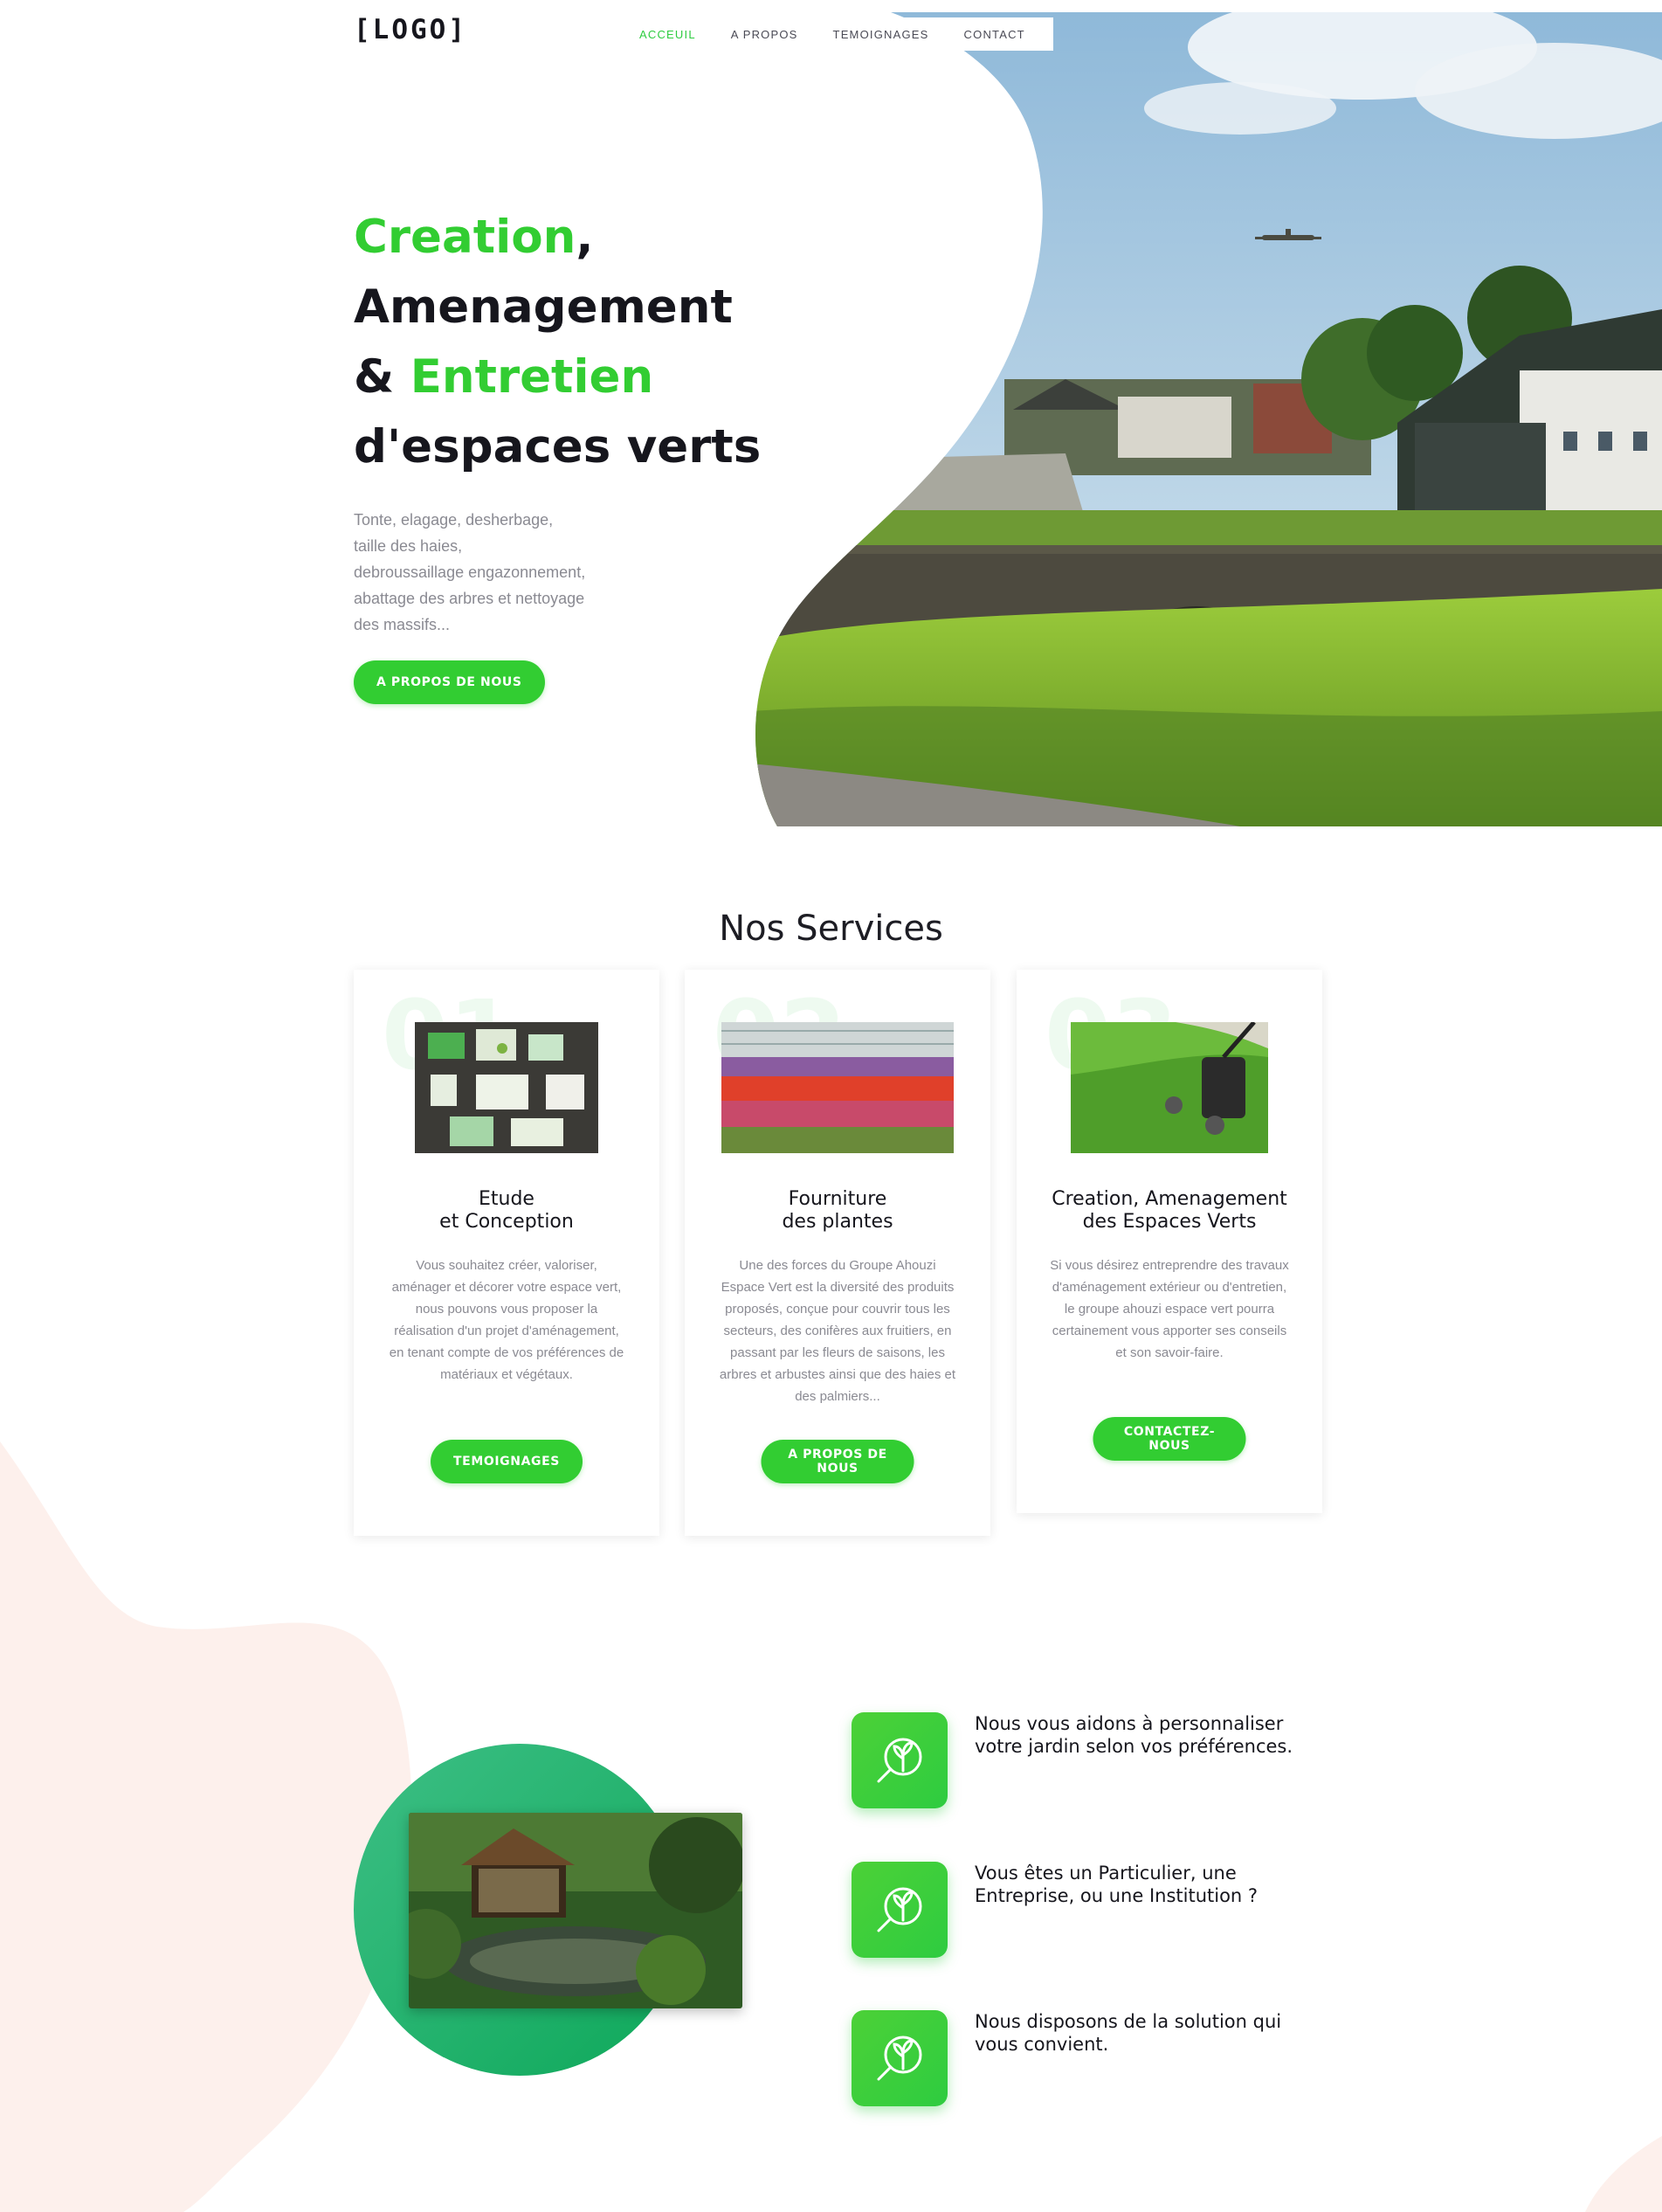 The width and height of the screenshot is (1662, 2212). Describe the element at coordinates (1106, 1873) in the screenshot. I see `feature-text-line: Vous êtes un Particulier, une` at that location.